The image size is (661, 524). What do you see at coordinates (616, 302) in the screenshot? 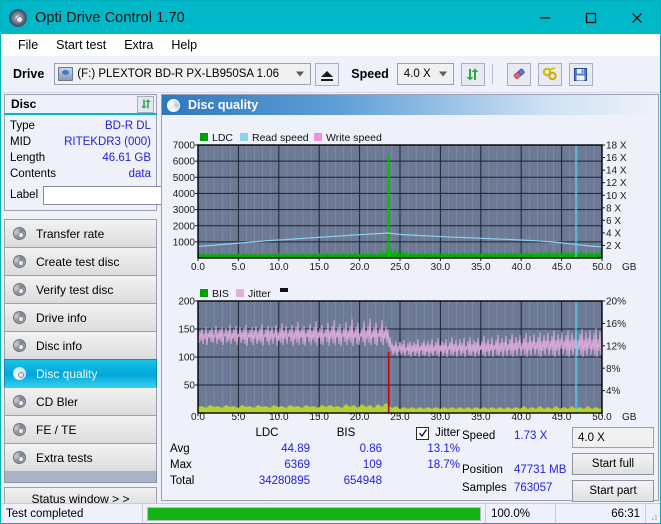
I see `svg-text: 20%` at bounding box center [616, 302].